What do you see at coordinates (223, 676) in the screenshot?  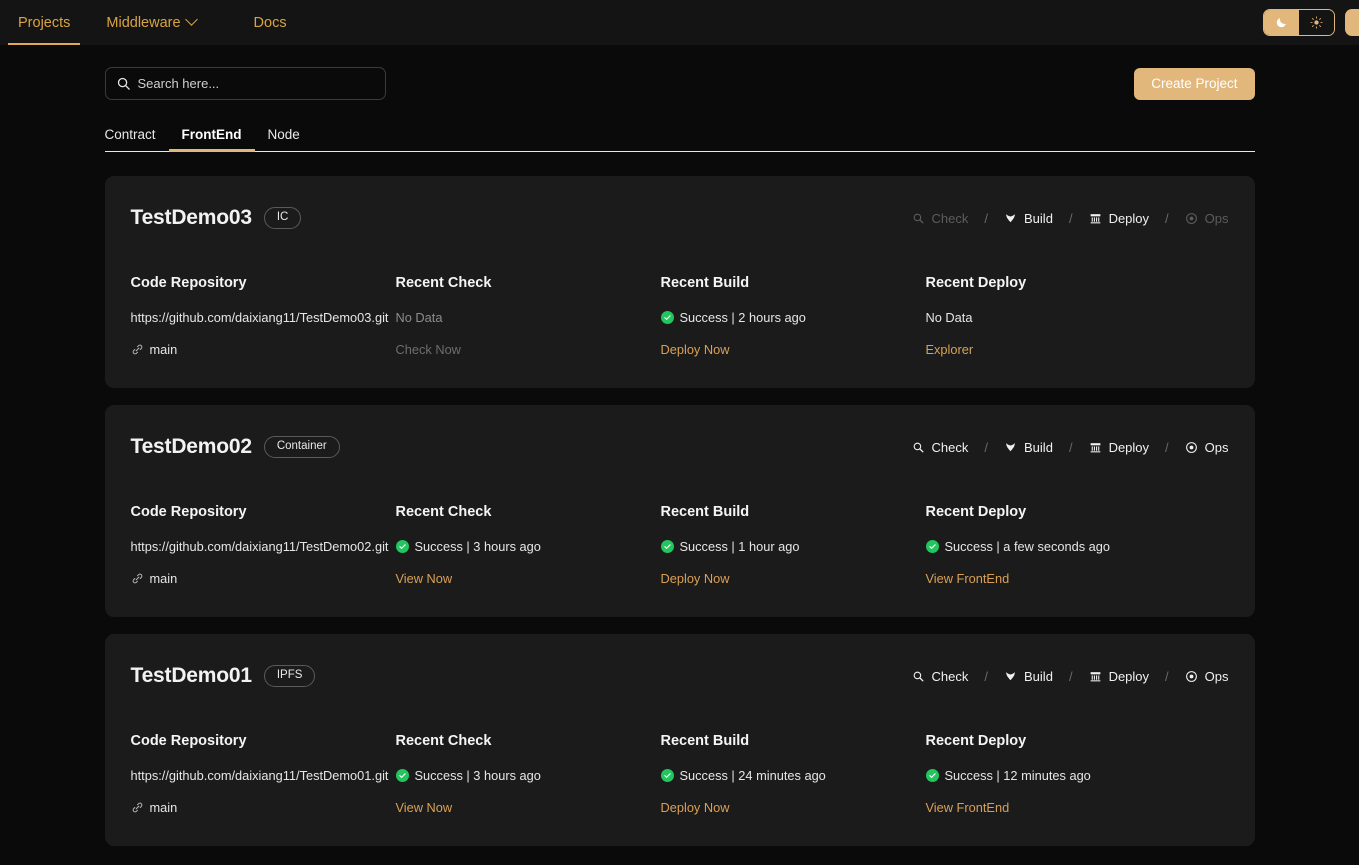 I see `project-title-group: TestDemo01 IPFS` at bounding box center [223, 676].